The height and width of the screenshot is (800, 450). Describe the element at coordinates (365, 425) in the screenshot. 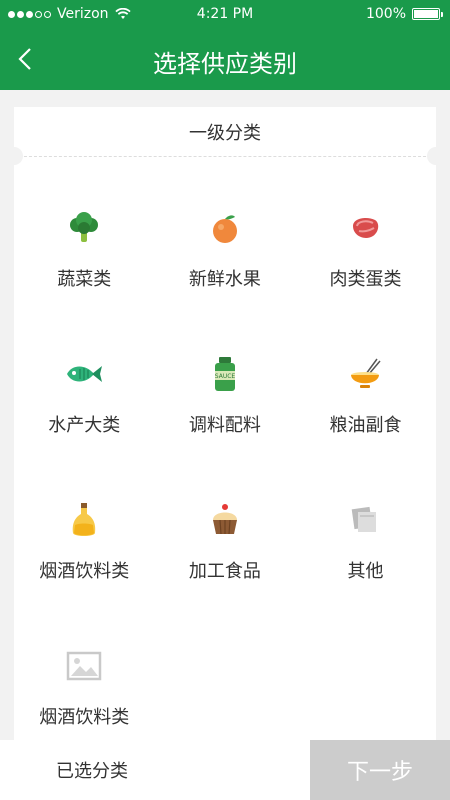

I see `category-label: 粮油副食` at that location.